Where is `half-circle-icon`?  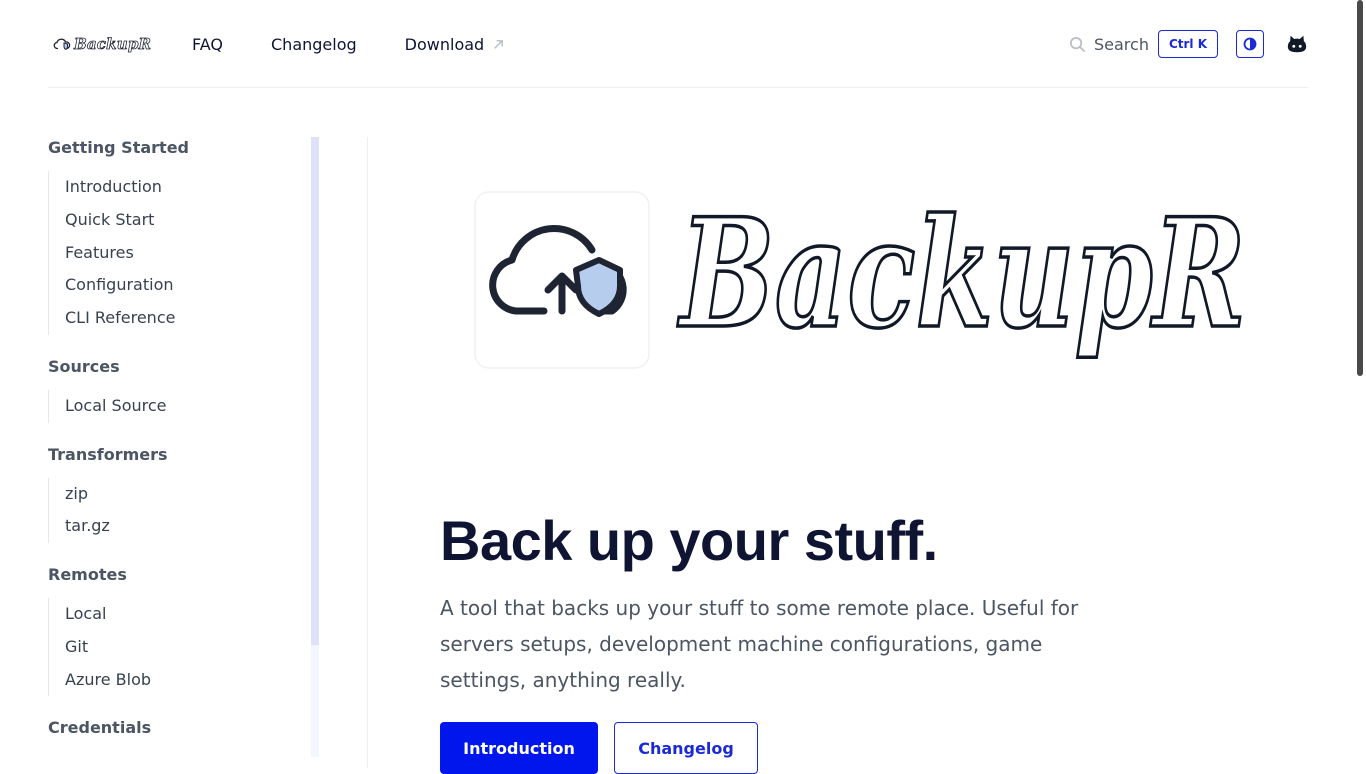 half-circle-icon is located at coordinates (1250, 44).